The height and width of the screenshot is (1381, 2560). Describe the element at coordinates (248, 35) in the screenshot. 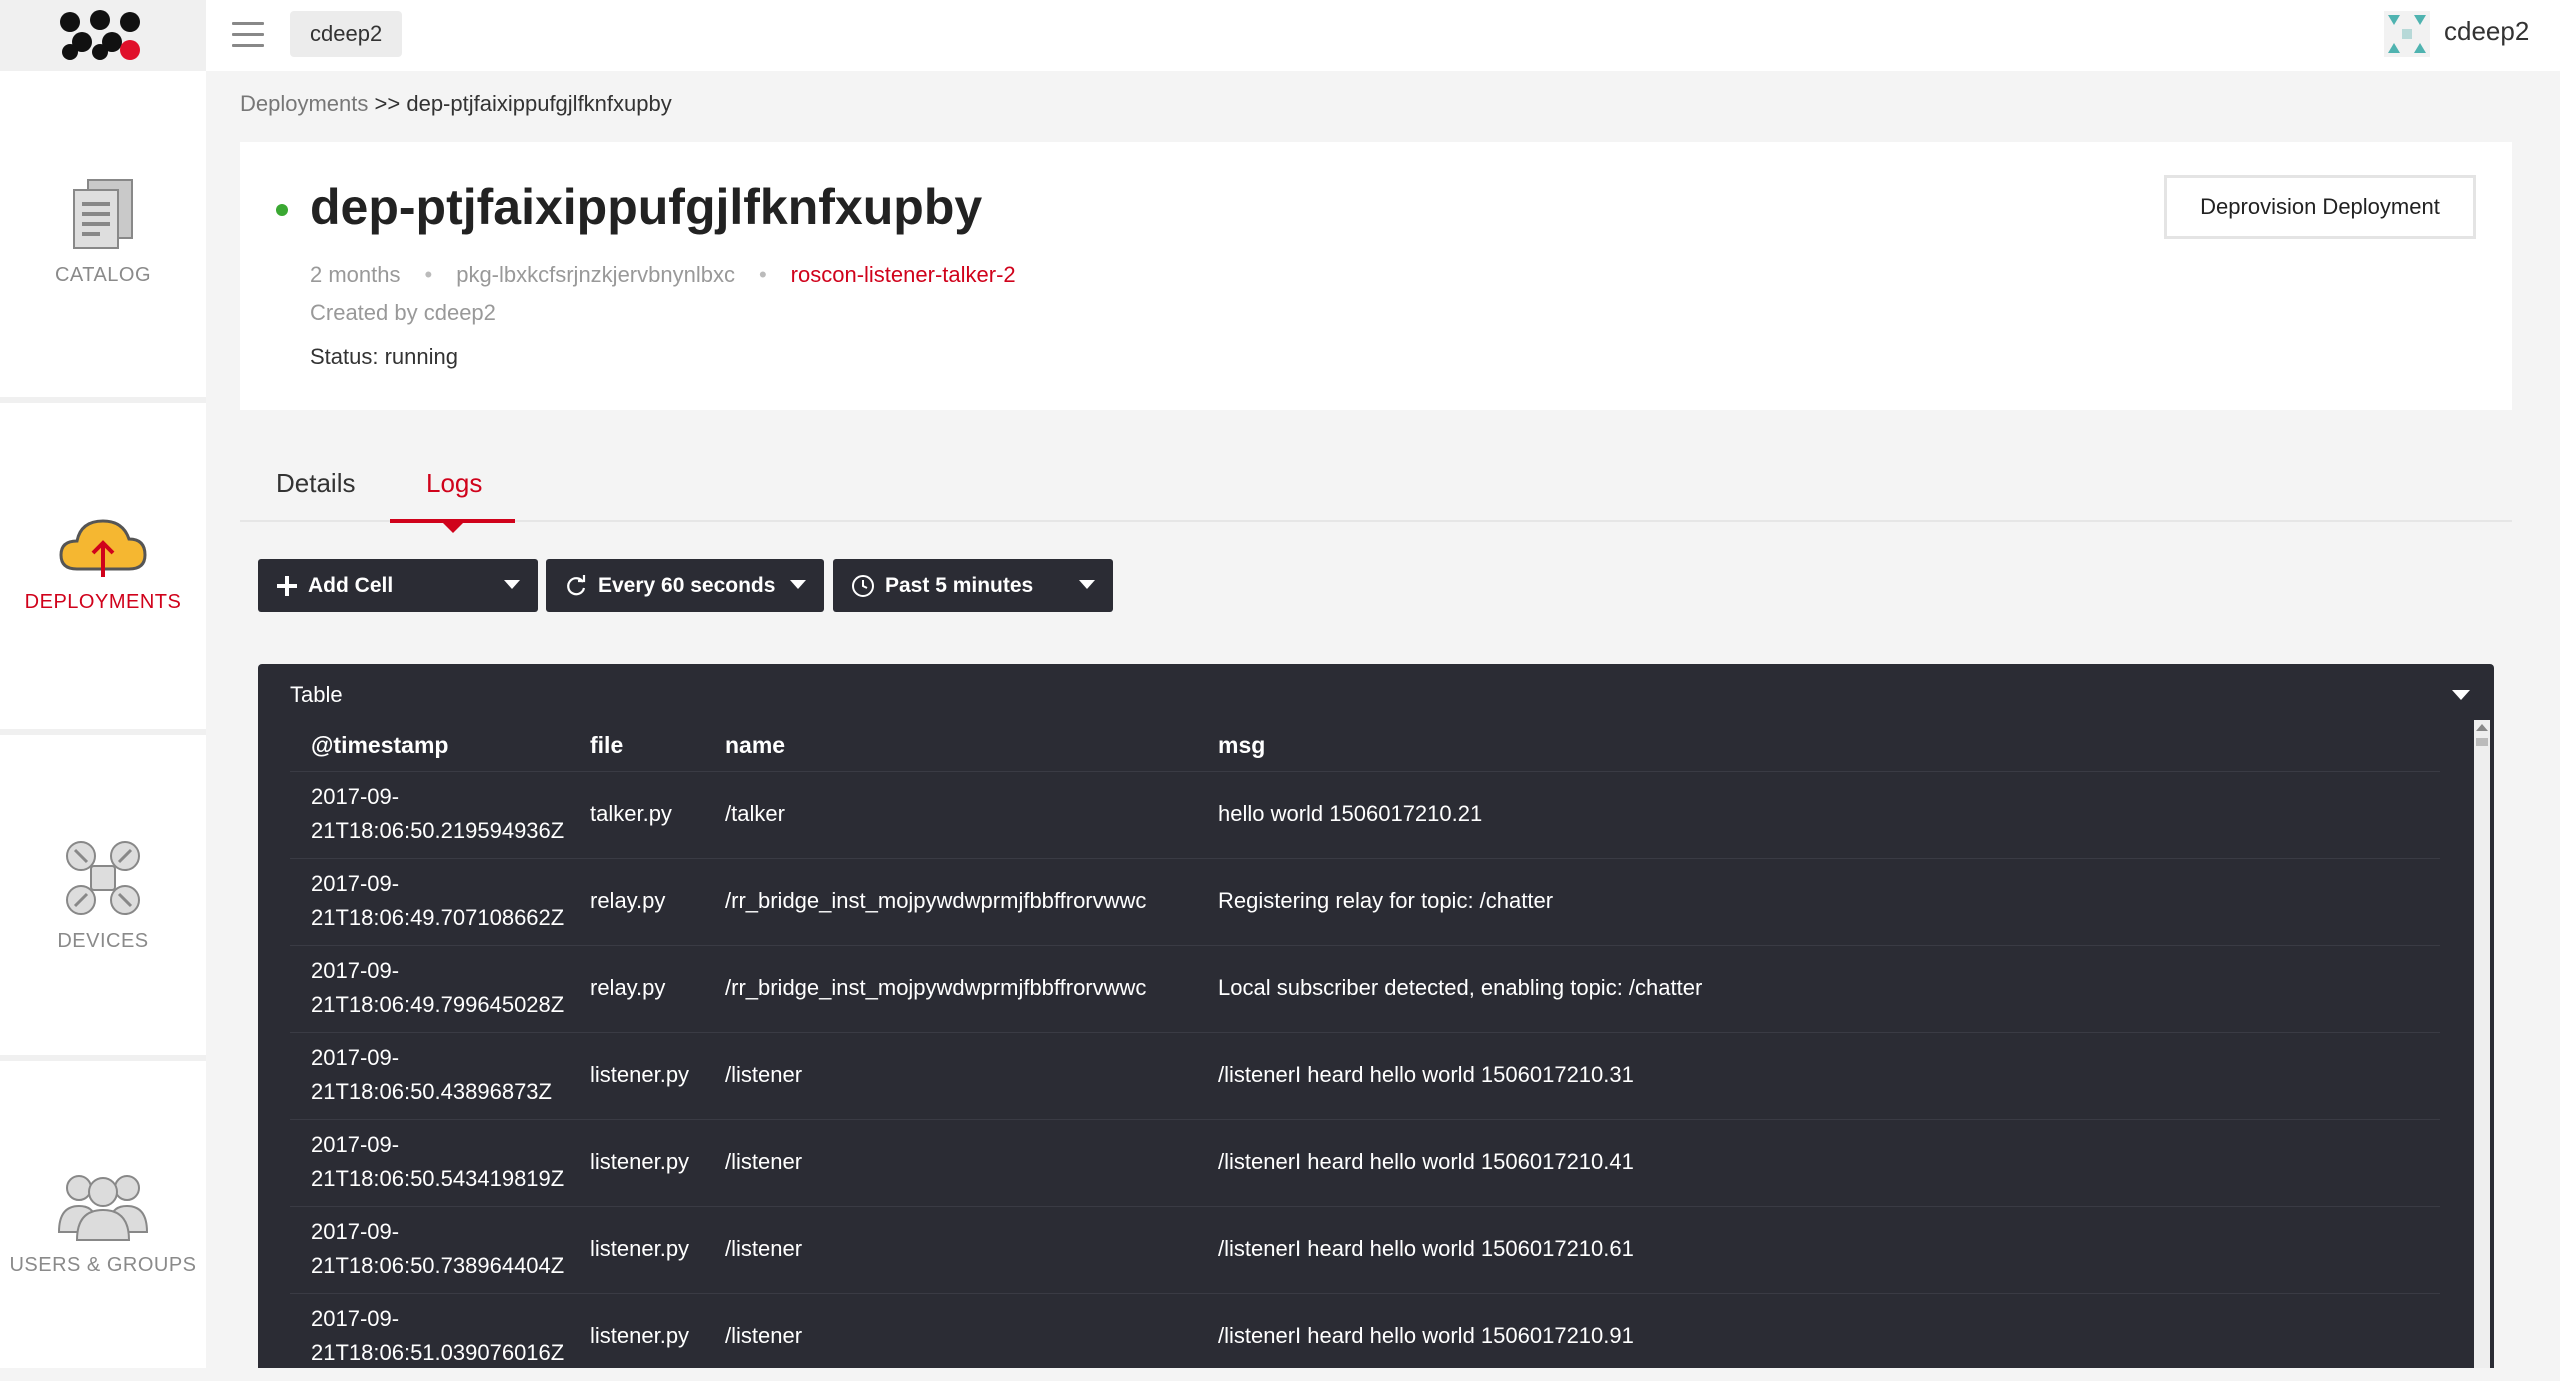

I see `hamburger-menu-icon` at that location.